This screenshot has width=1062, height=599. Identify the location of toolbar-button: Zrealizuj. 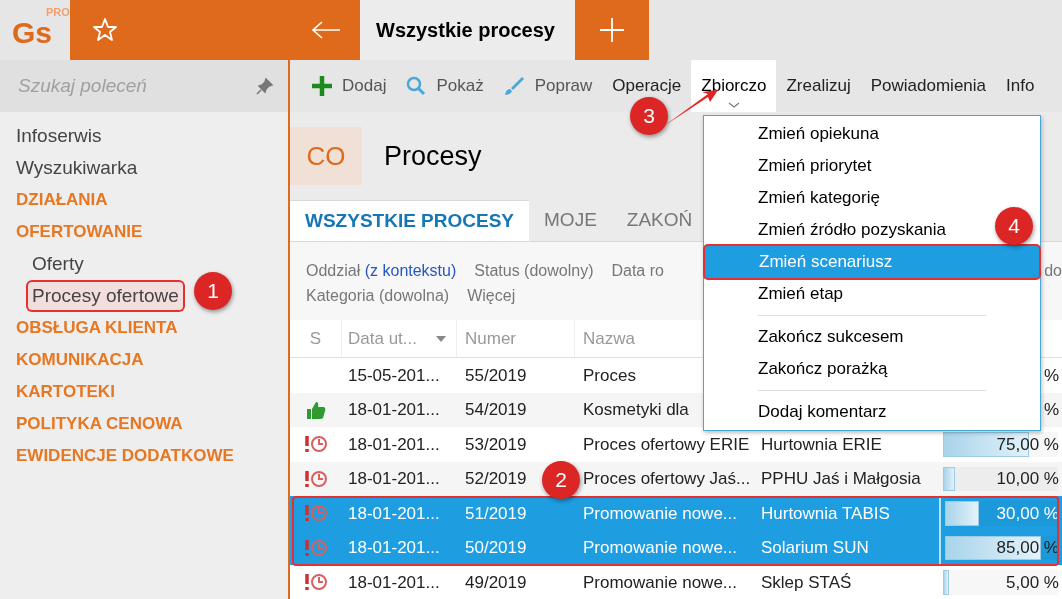
(818, 86).